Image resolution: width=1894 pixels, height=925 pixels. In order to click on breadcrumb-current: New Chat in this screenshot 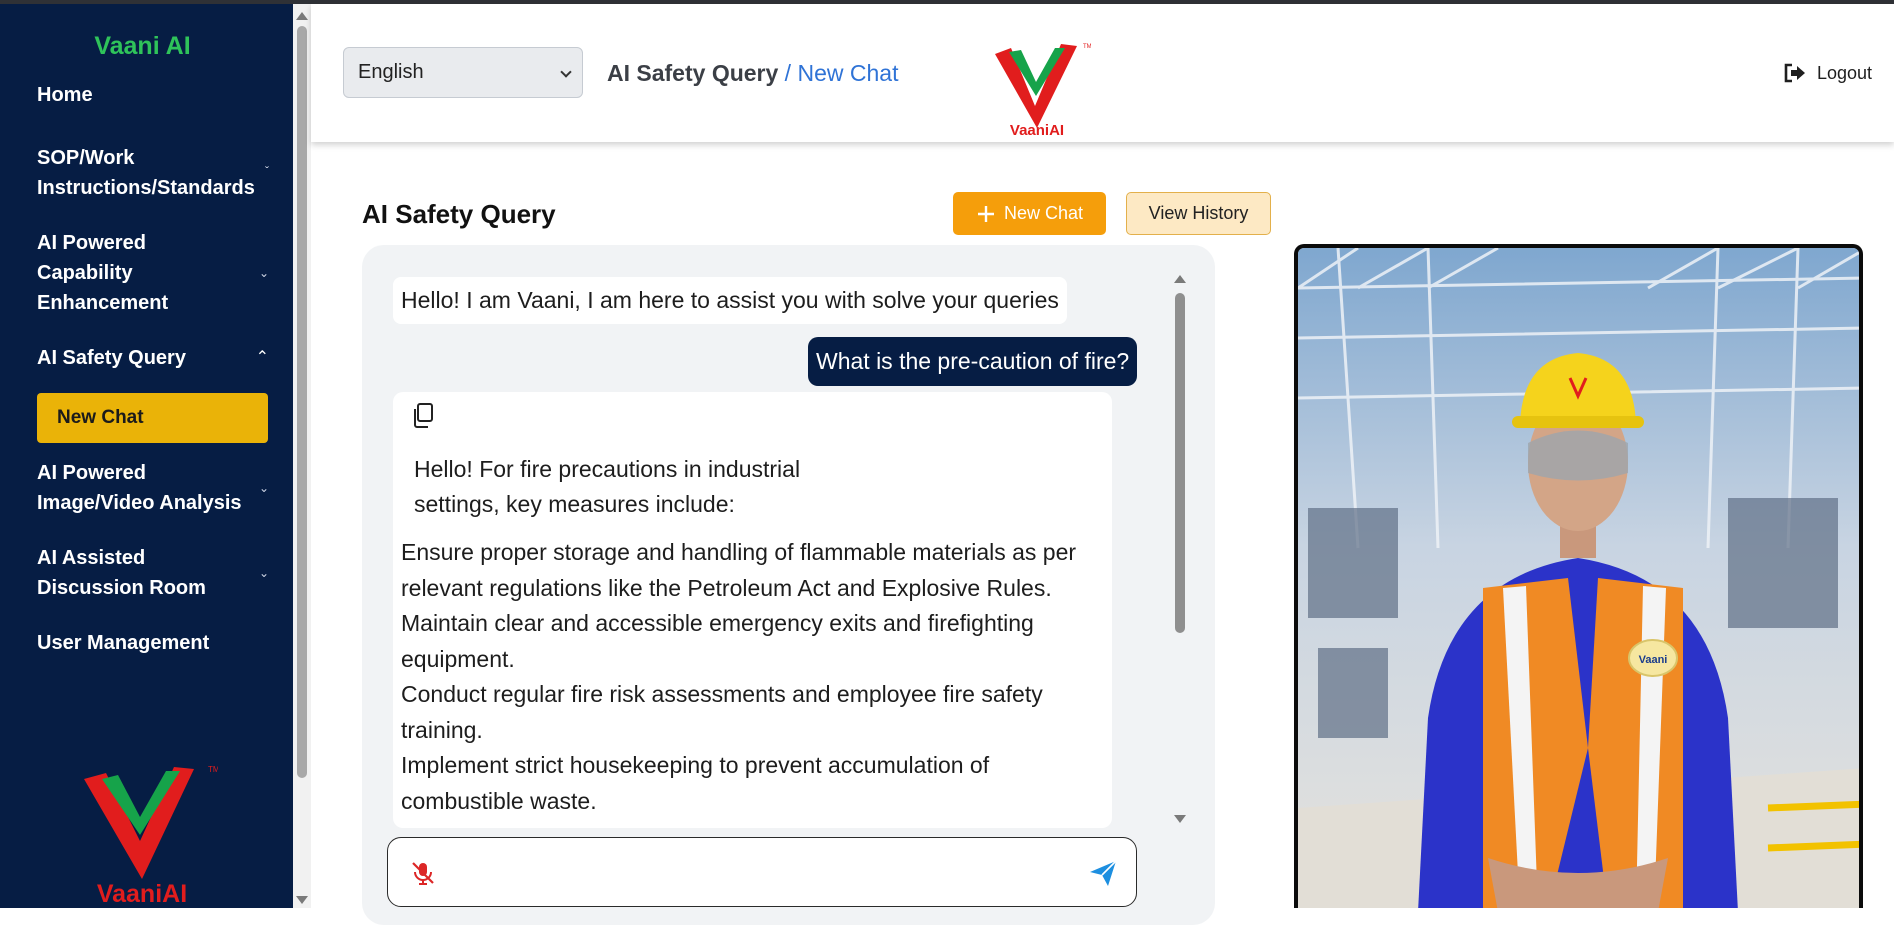, I will do `click(848, 73)`.